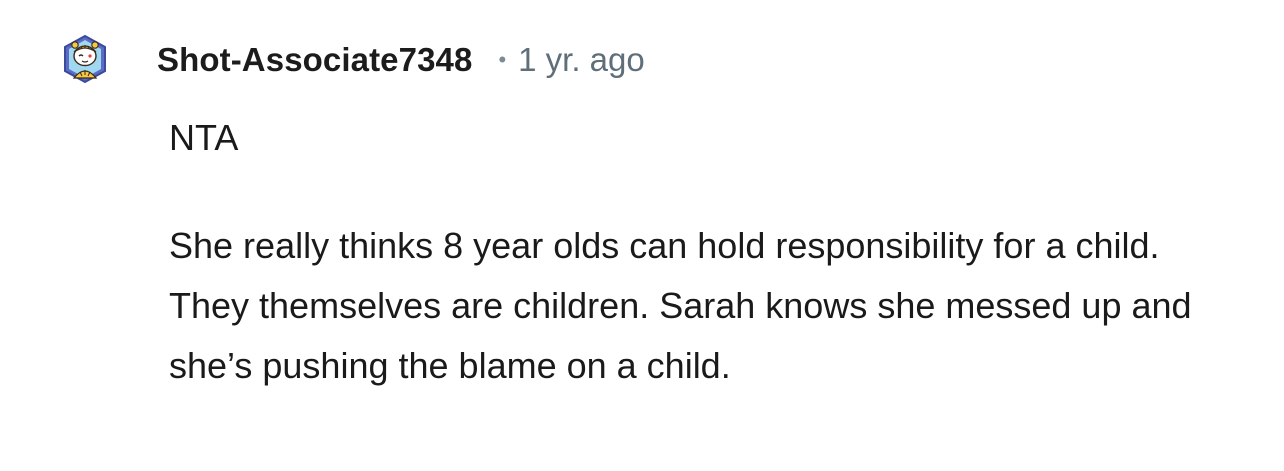 This screenshot has height=471, width=1284. What do you see at coordinates (581, 60) in the screenshot?
I see `comment-timestamp: 1 yr. ago` at bounding box center [581, 60].